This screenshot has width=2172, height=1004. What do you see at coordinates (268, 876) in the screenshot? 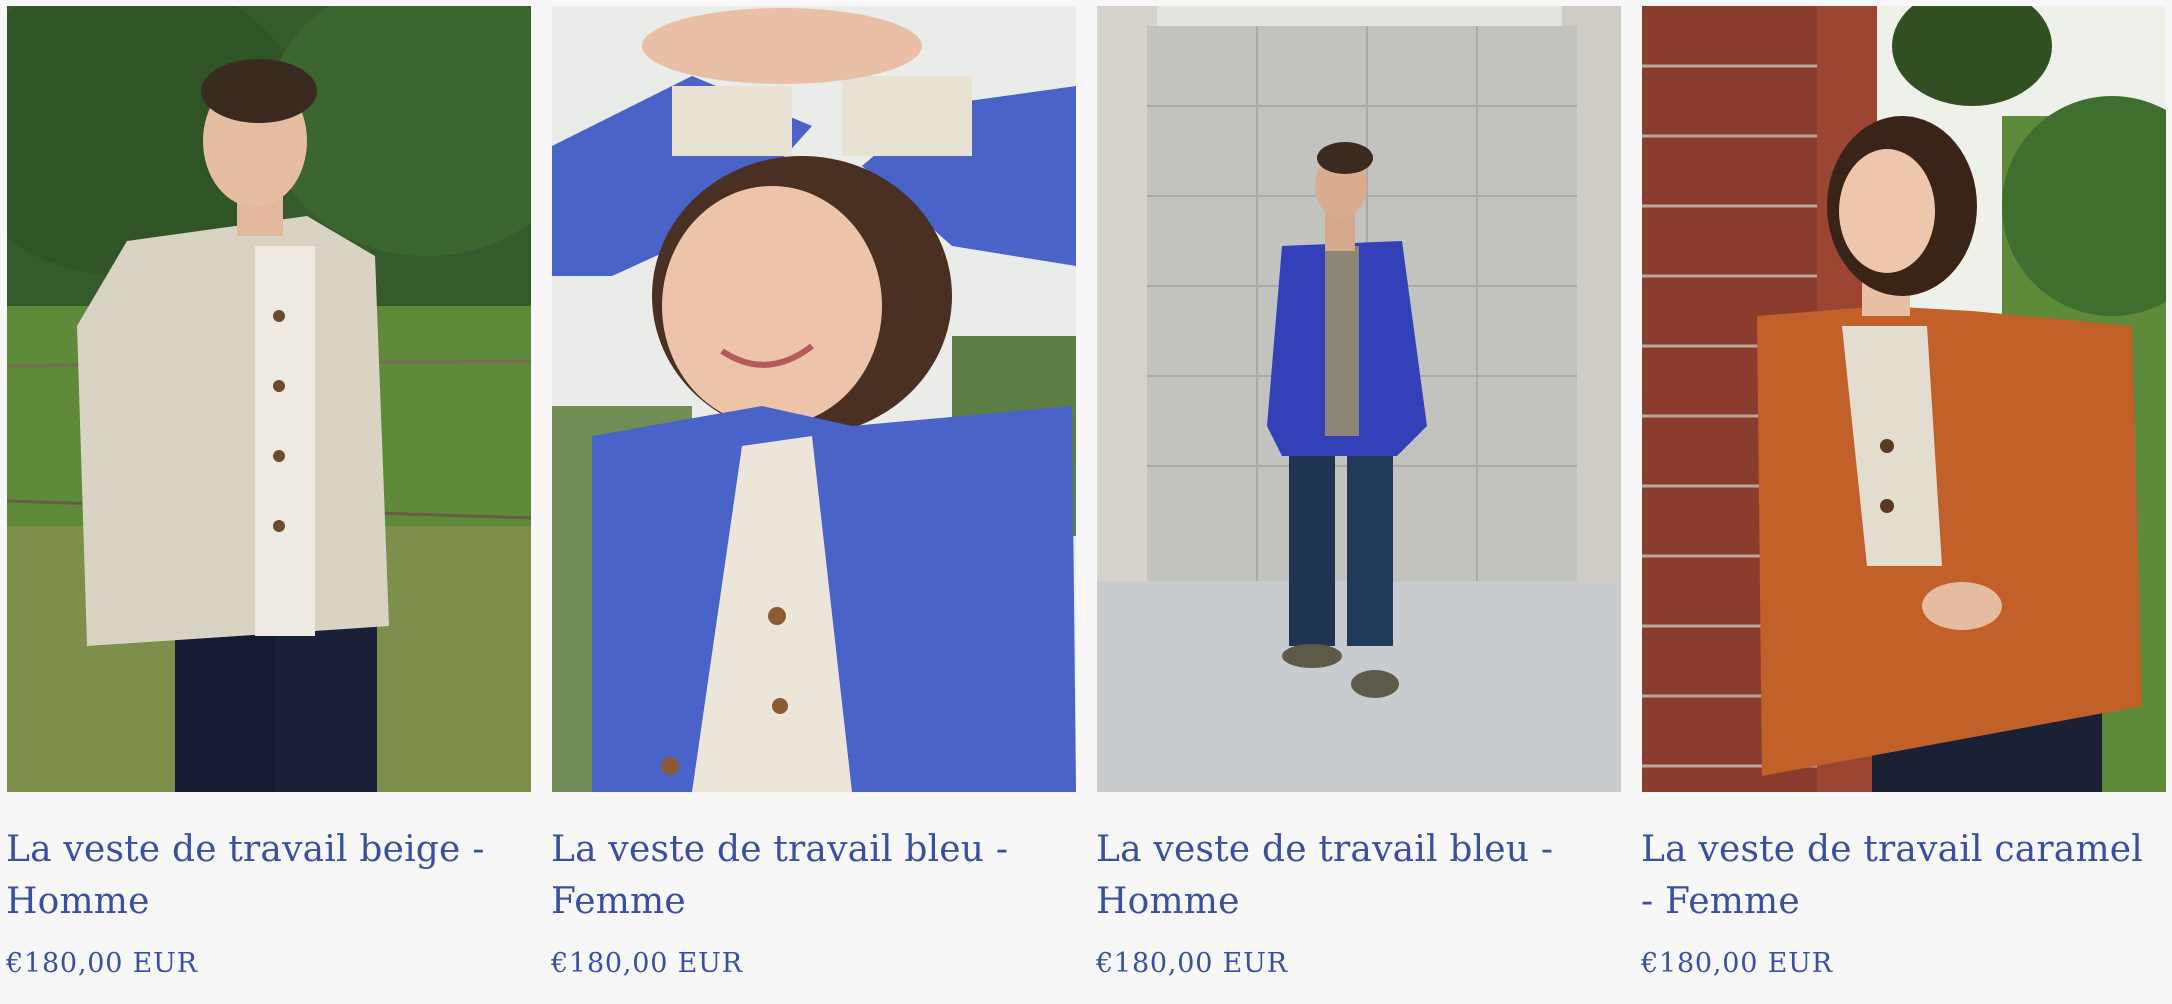
I see `product-title: La veste de travail beige - Homme` at bounding box center [268, 876].